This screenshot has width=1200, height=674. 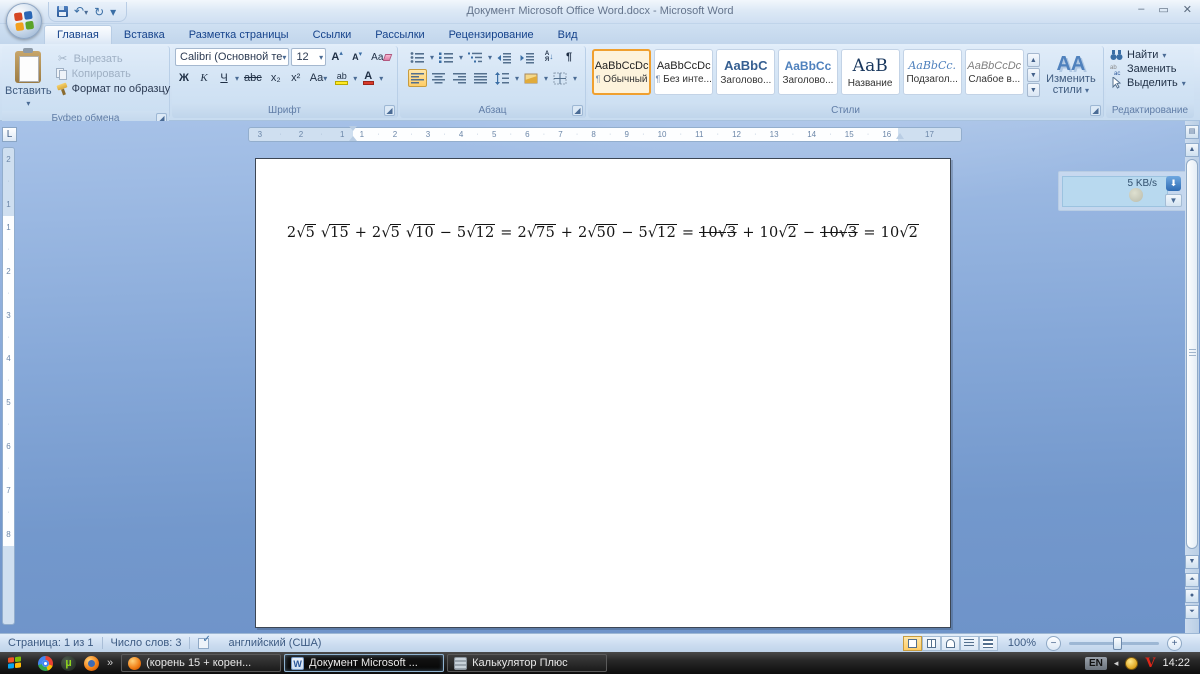 I want to click on hidden-icons-arrow: ◂, so click(x=1116, y=663).